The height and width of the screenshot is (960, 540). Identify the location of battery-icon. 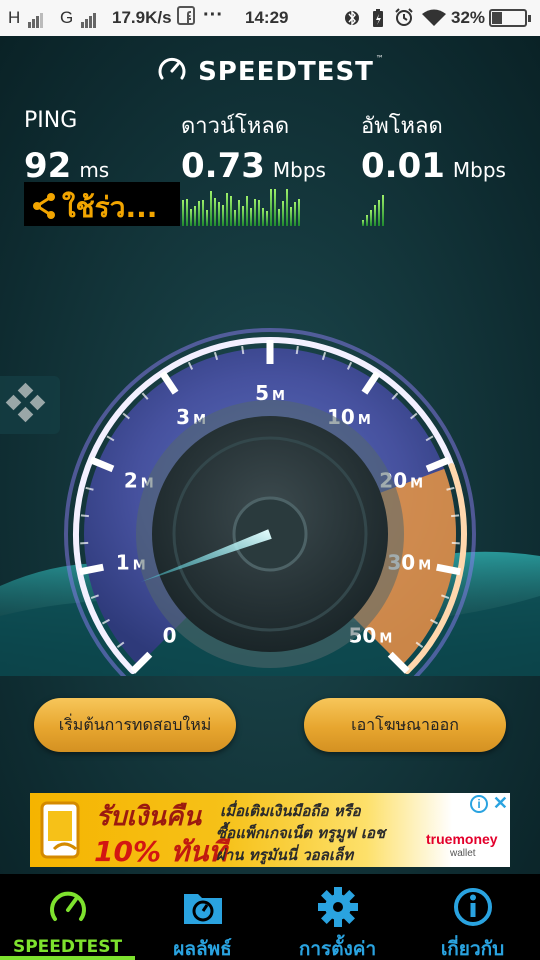
(510, 18).